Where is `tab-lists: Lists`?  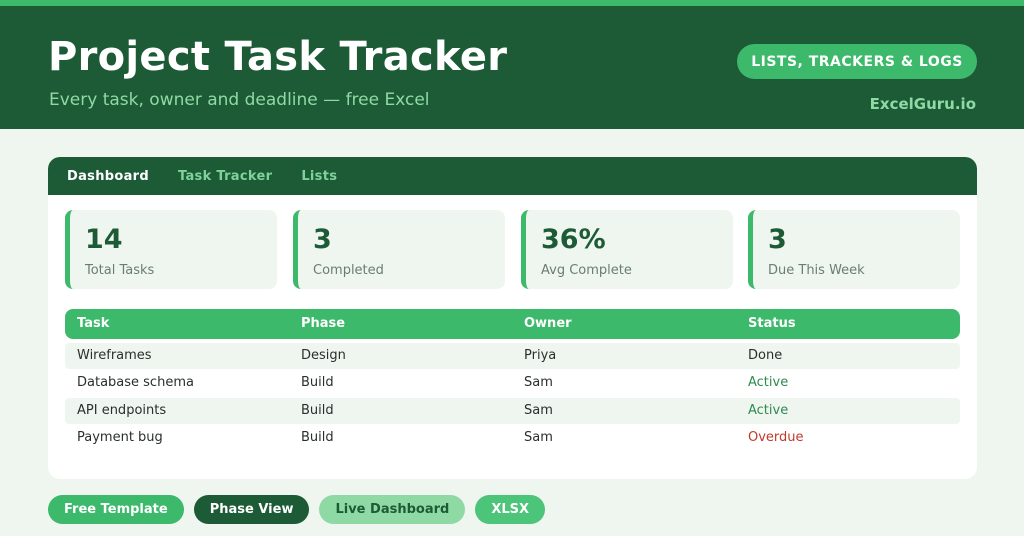 tab-lists: Lists is located at coordinates (319, 176).